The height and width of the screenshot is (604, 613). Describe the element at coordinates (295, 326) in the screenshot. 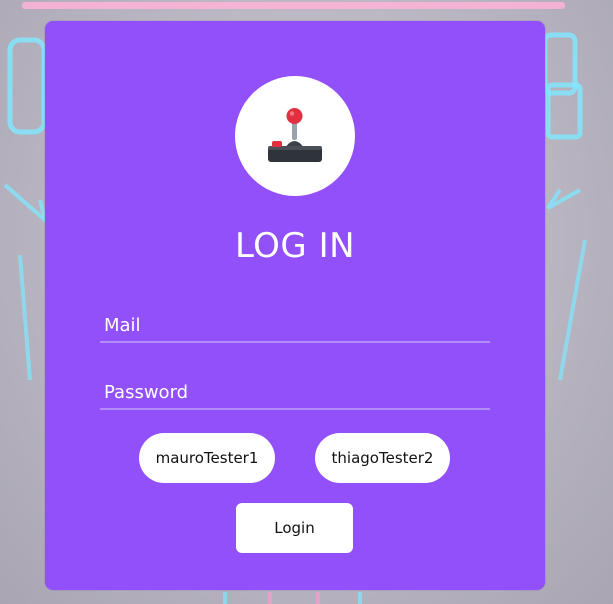

I see `mail-input` at that location.